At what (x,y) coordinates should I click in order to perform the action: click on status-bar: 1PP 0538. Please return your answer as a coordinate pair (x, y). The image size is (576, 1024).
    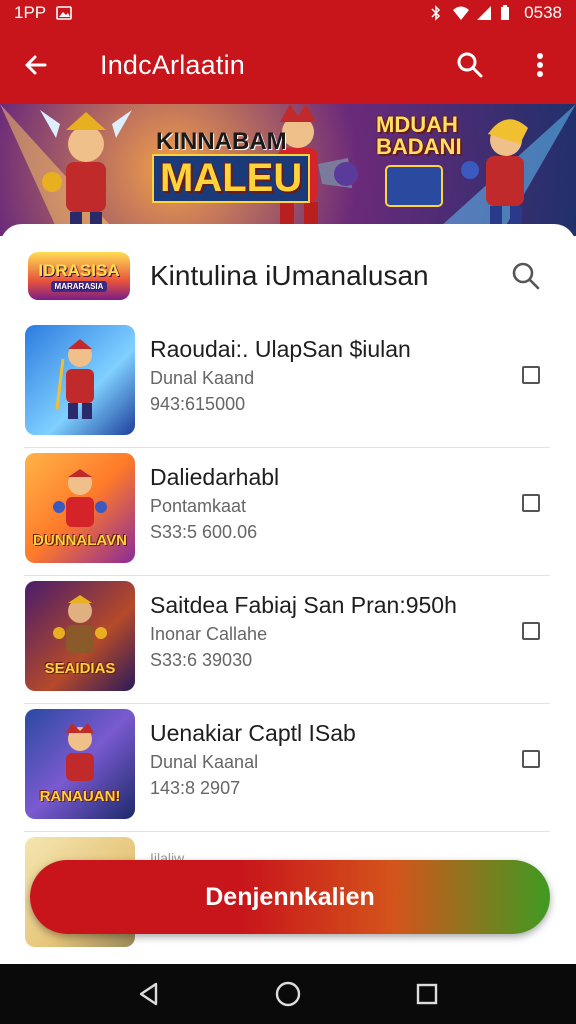
    Looking at the image, I should click on (288, 13).